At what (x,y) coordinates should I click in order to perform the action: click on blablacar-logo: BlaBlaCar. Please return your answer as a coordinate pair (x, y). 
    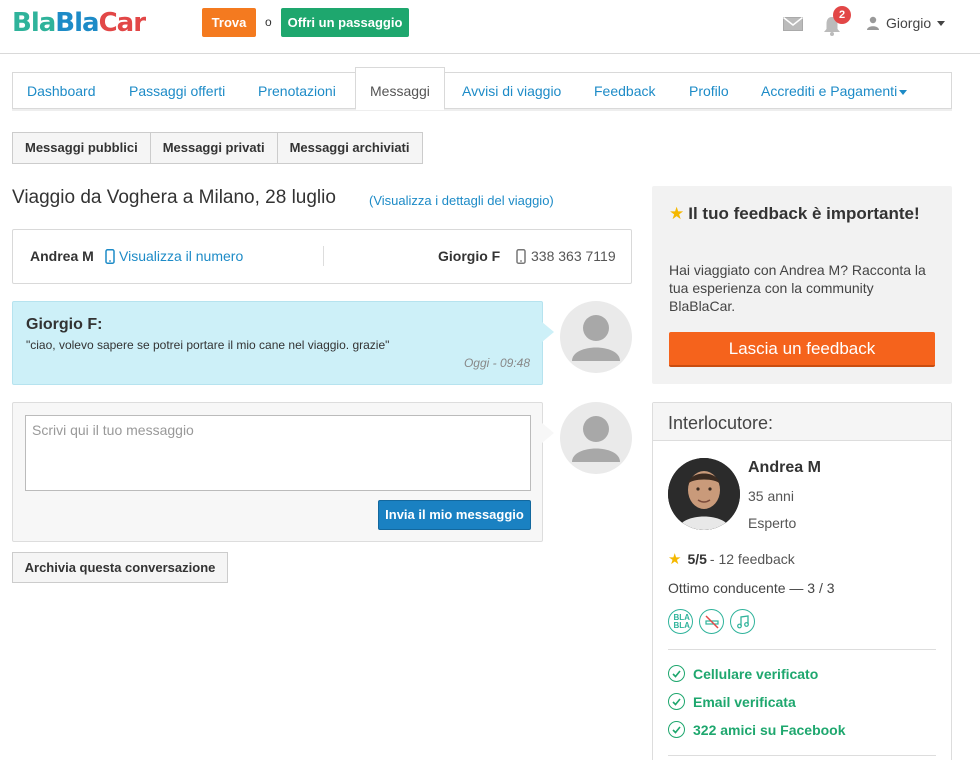
    Looking at the image, I should click on (79, 23).